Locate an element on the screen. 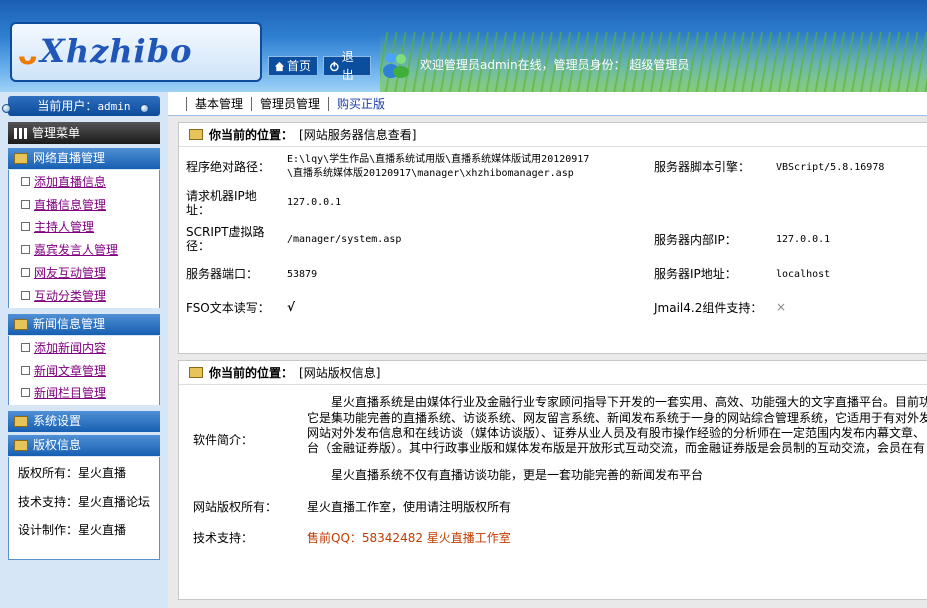  home-label: 首页 is located at coordinates (299, 66).